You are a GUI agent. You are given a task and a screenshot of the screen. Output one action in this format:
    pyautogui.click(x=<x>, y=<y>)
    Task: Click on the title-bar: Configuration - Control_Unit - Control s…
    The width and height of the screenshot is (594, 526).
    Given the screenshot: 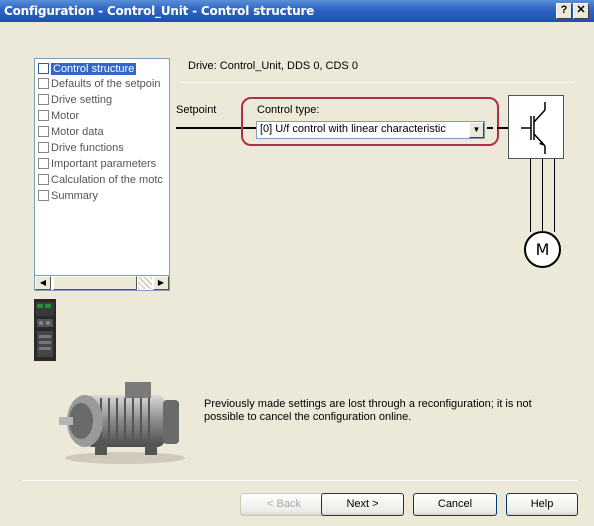 What is the action you would take?
    pyautogui.click(x=297, y=11)
    